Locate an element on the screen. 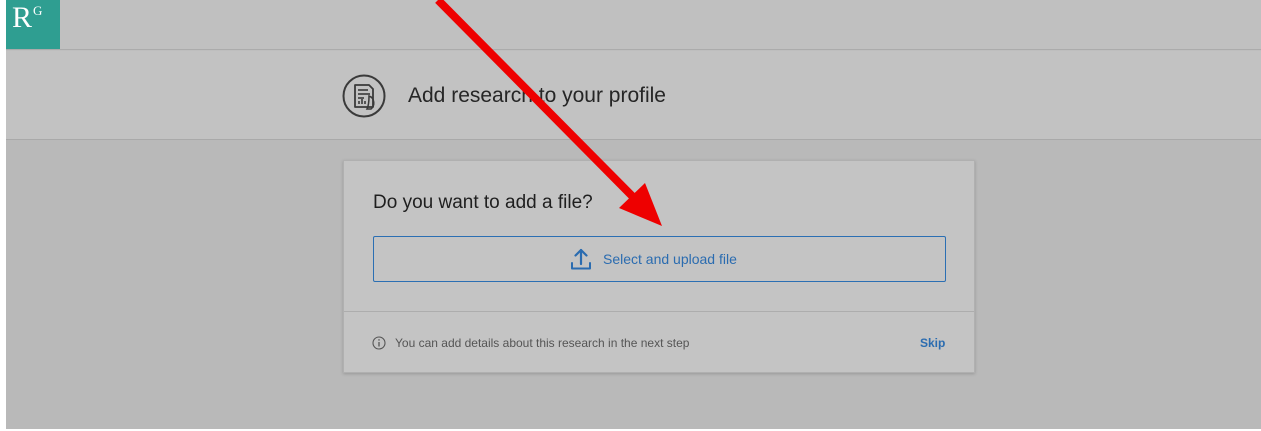 Image resolution: width=1261 pixels, height=431 pixels. skip-link: Skip is located at coordinates (932, 343).